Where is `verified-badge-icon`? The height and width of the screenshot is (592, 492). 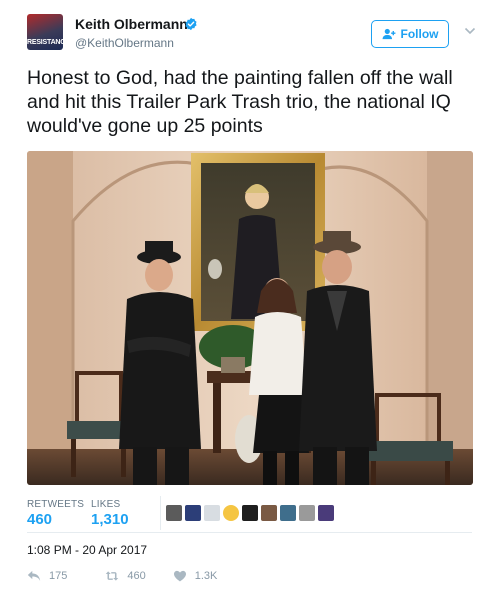 verified-badge-icon is located at coordinates (191, 24).